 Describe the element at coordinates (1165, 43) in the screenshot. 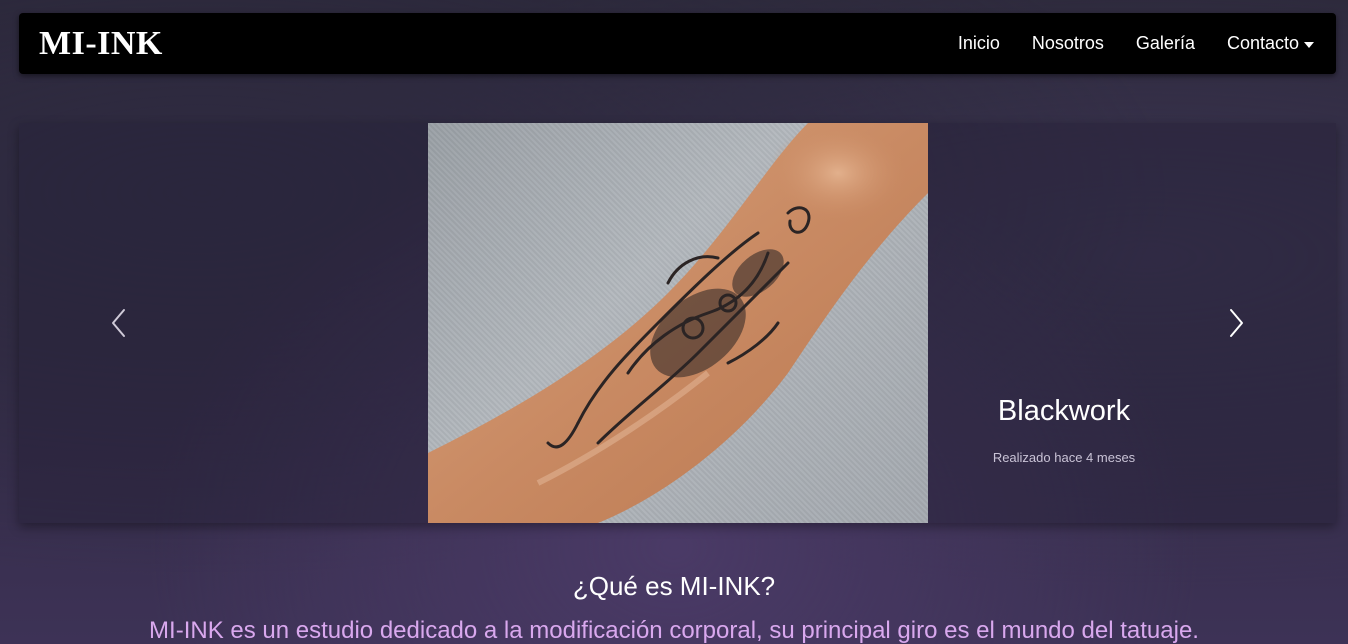

I see `nav-link-galeria: Galería` at that location.